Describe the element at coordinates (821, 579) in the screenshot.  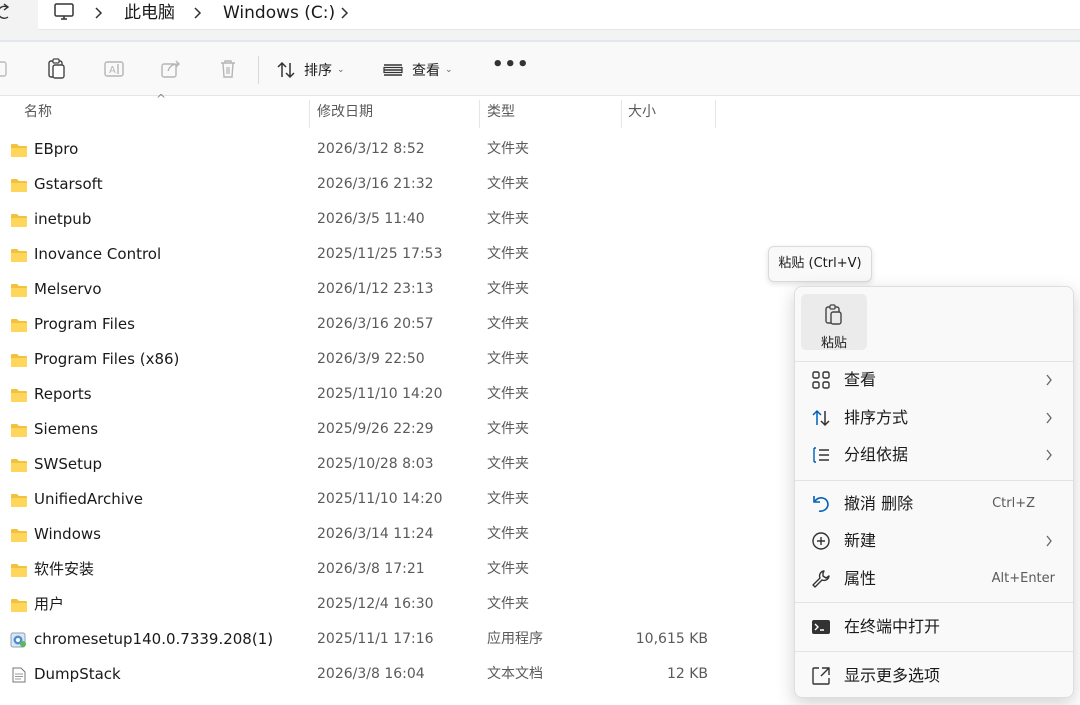
I see `wrench-icon` at that location.